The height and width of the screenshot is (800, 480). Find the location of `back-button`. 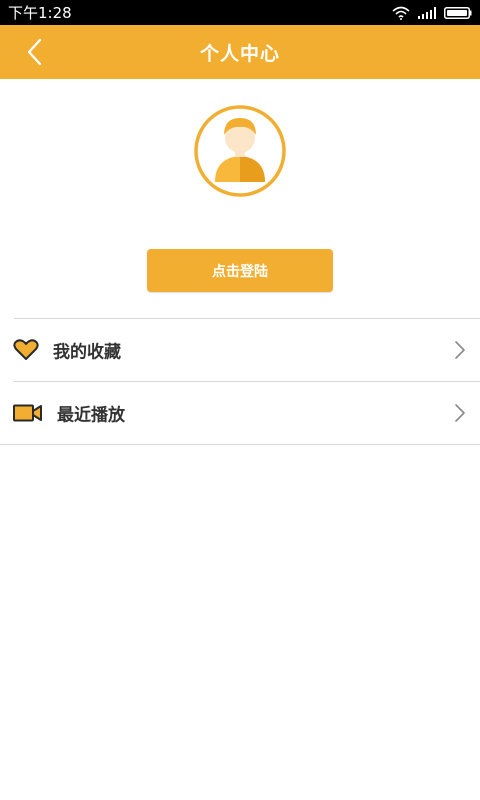

back-button is located at coordinates (35, 52).